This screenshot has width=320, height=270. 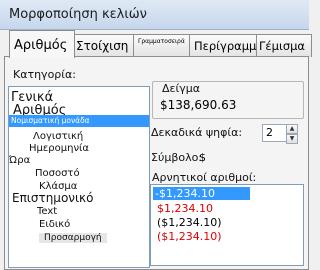 What do you see at coordinates (79, 121) in the screenshot?
I see `category-item-selected: Νομισματική μονάδα` at bounding box center [79, 121].